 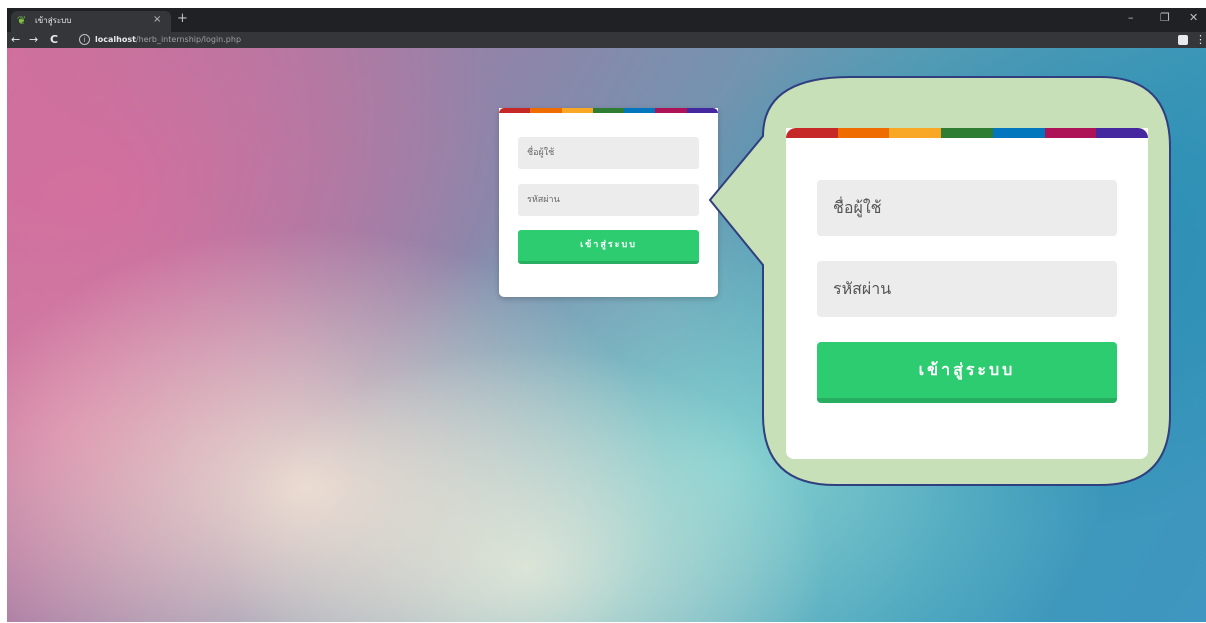 What do you see at coordinates (33, 40) in the screenshot?
I see `forward-arrow-icon: →` at bounding box center [33, 40].